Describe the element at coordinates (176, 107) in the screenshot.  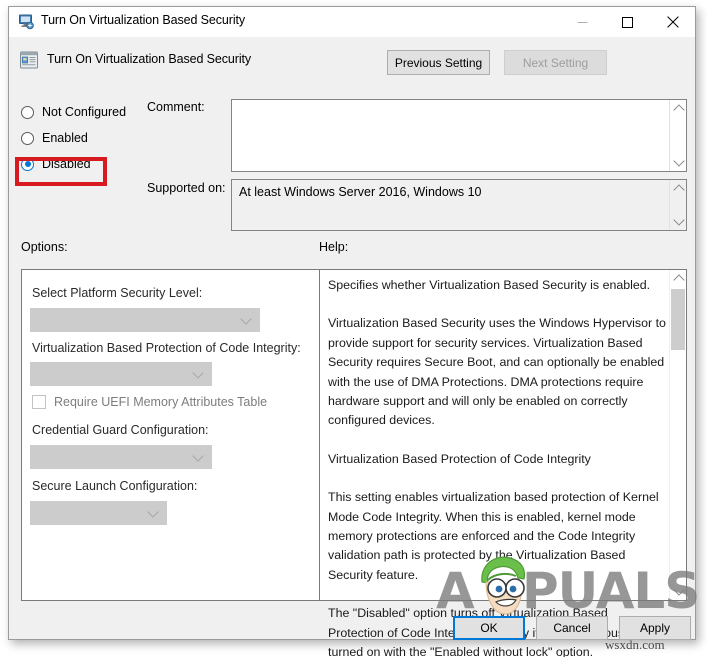
I see `comment-label: Comment:` at that location.